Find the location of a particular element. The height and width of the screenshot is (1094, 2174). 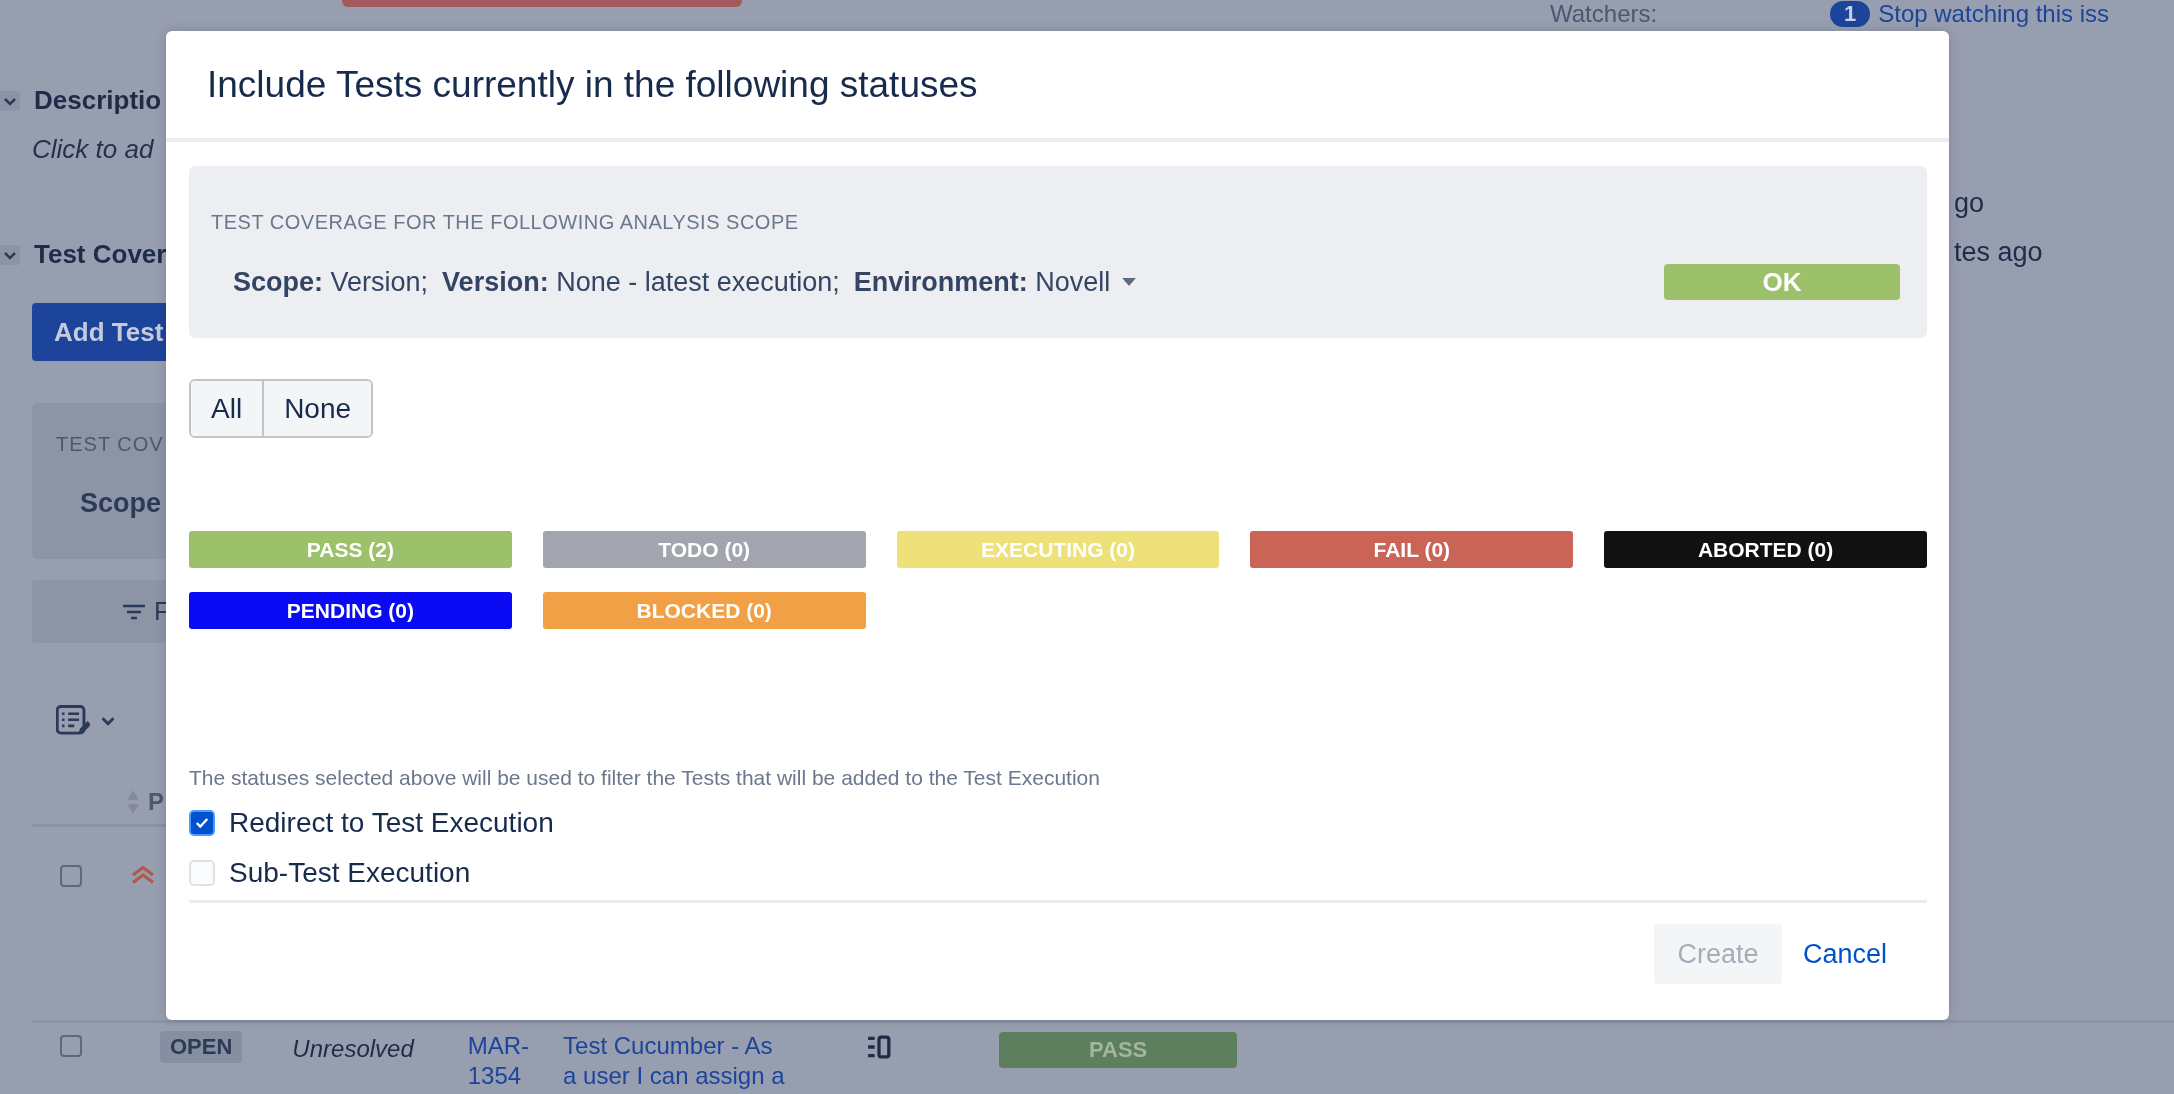

section-title: Descriptio is located at coordinates (98, 100).